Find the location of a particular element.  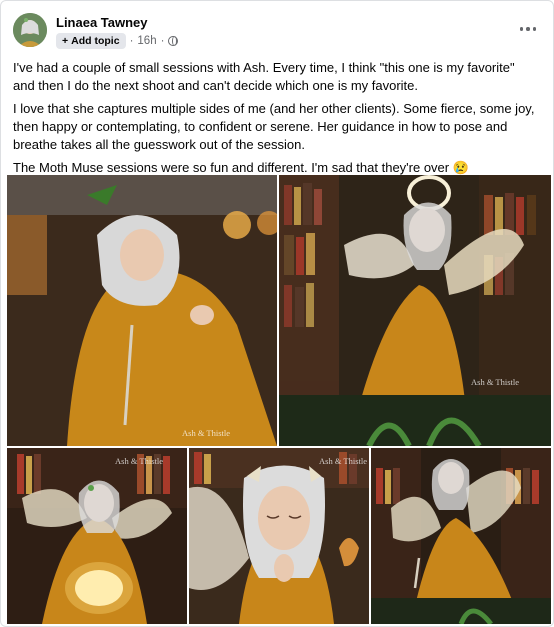

plus-icon: + is located at coordinates (65, 41).